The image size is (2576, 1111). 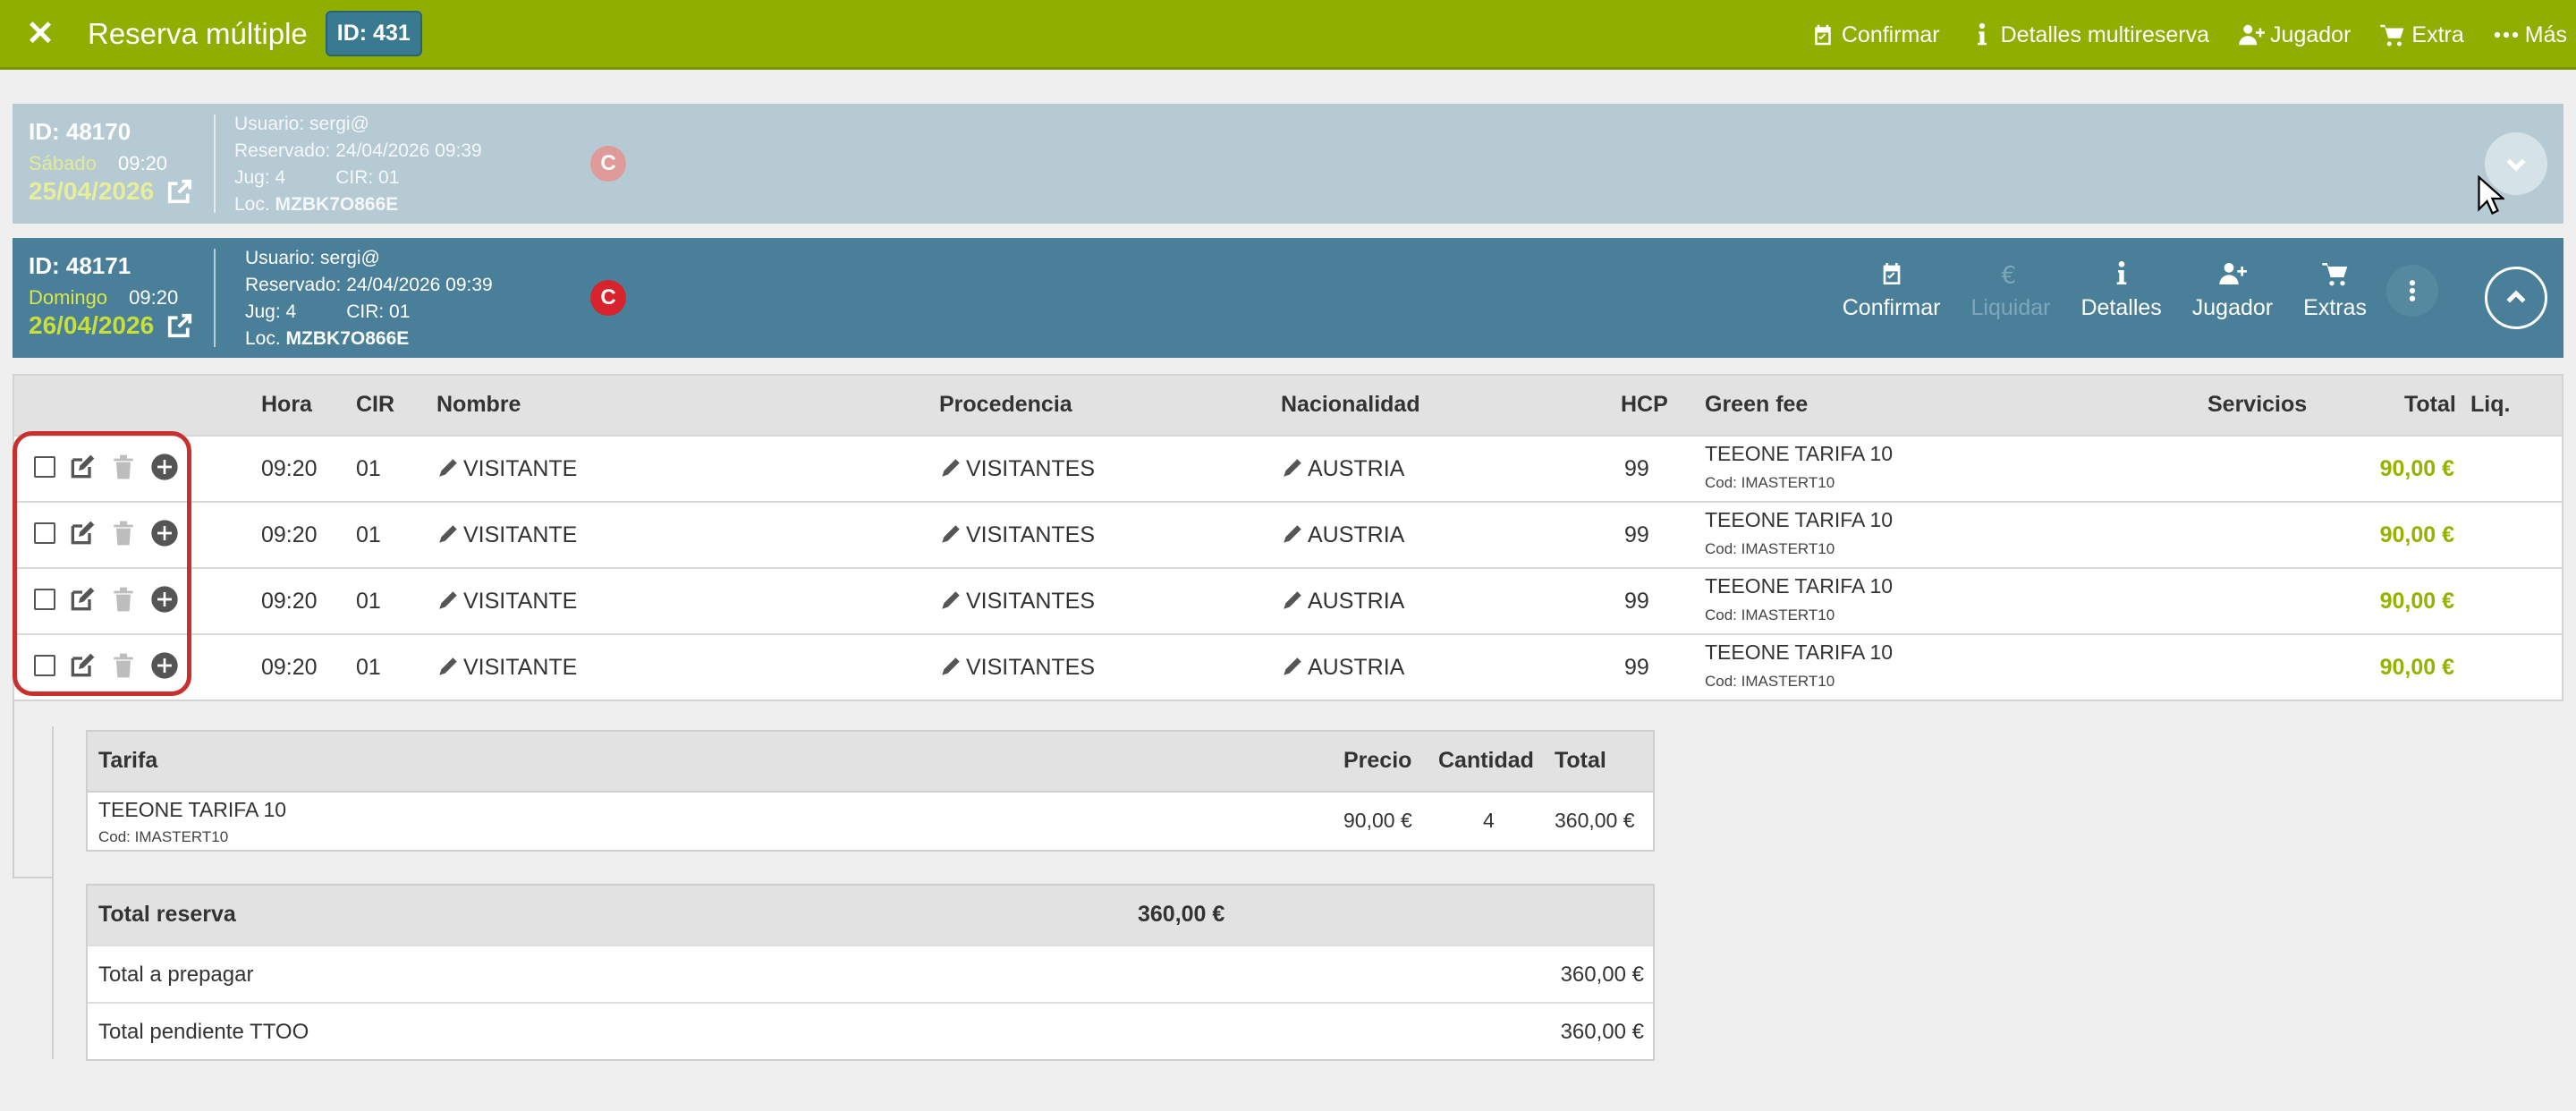 I want to click on more-dots-icon, so click(x=2506, y=34).